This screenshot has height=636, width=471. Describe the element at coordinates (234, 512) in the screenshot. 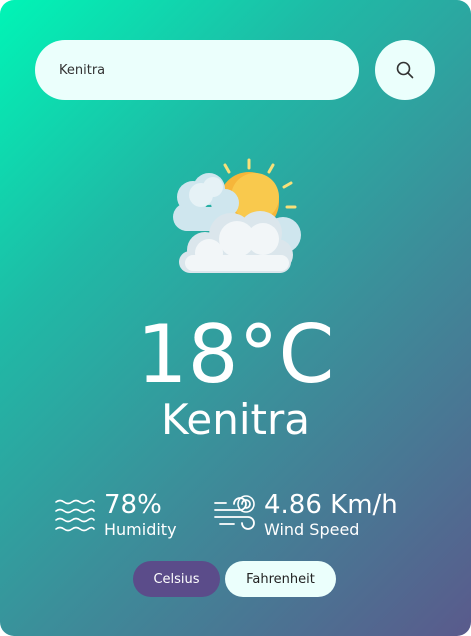

I see `wind-icon` at that location.